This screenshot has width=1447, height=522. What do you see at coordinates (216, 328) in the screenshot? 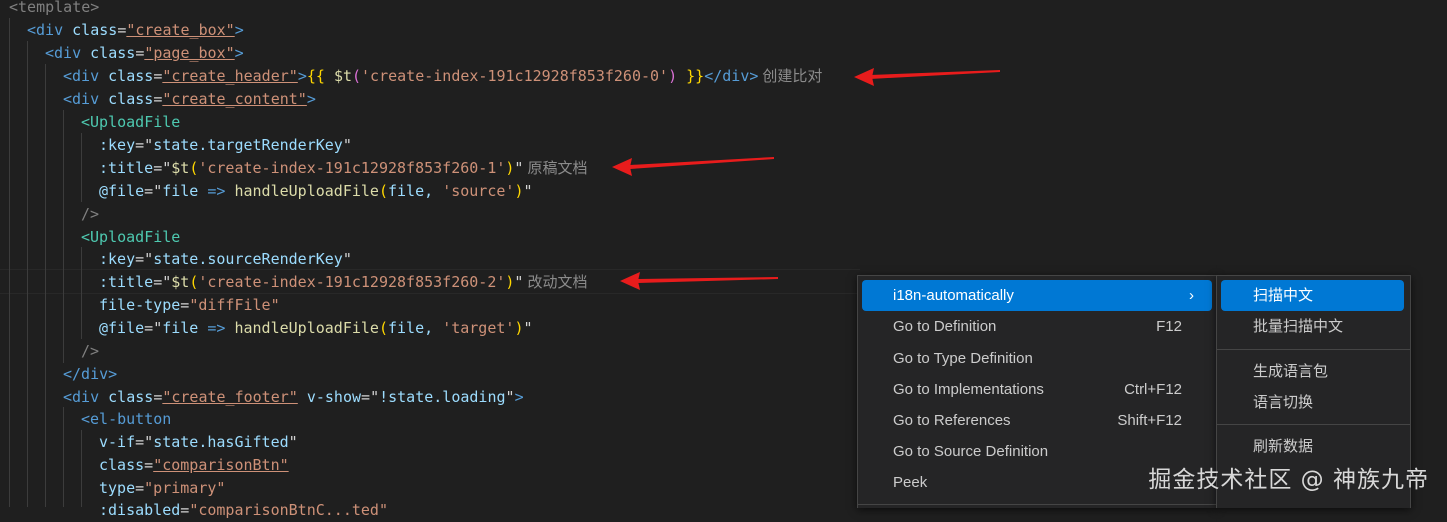
I see `arrow-operator: =>` at bounding box center [216, 328].